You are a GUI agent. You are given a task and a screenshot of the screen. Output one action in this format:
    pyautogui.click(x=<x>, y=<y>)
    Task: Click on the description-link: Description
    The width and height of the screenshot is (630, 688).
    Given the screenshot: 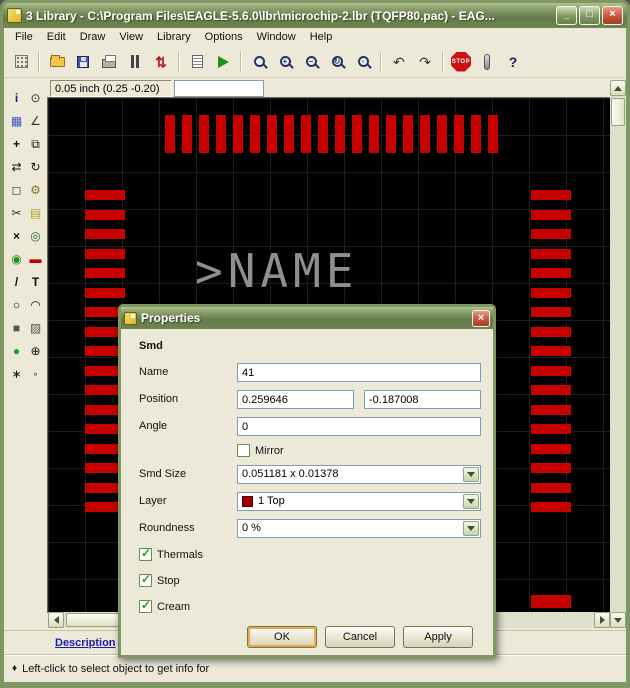 What is the action you would take?
    pyautogui.click(x=85, y=643)
    